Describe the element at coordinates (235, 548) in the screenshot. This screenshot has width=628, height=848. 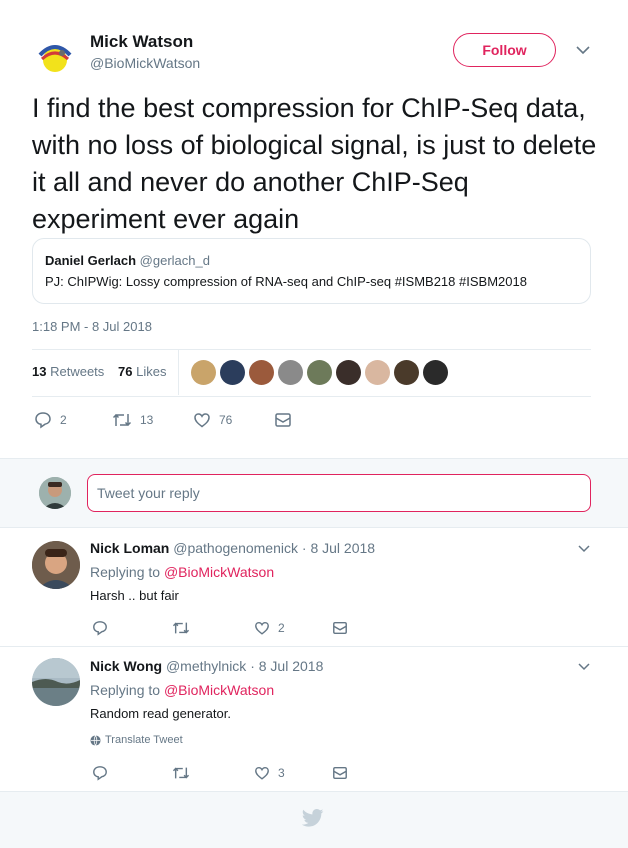
I see `reply-author-handle: @pathogenomenick` at that location.